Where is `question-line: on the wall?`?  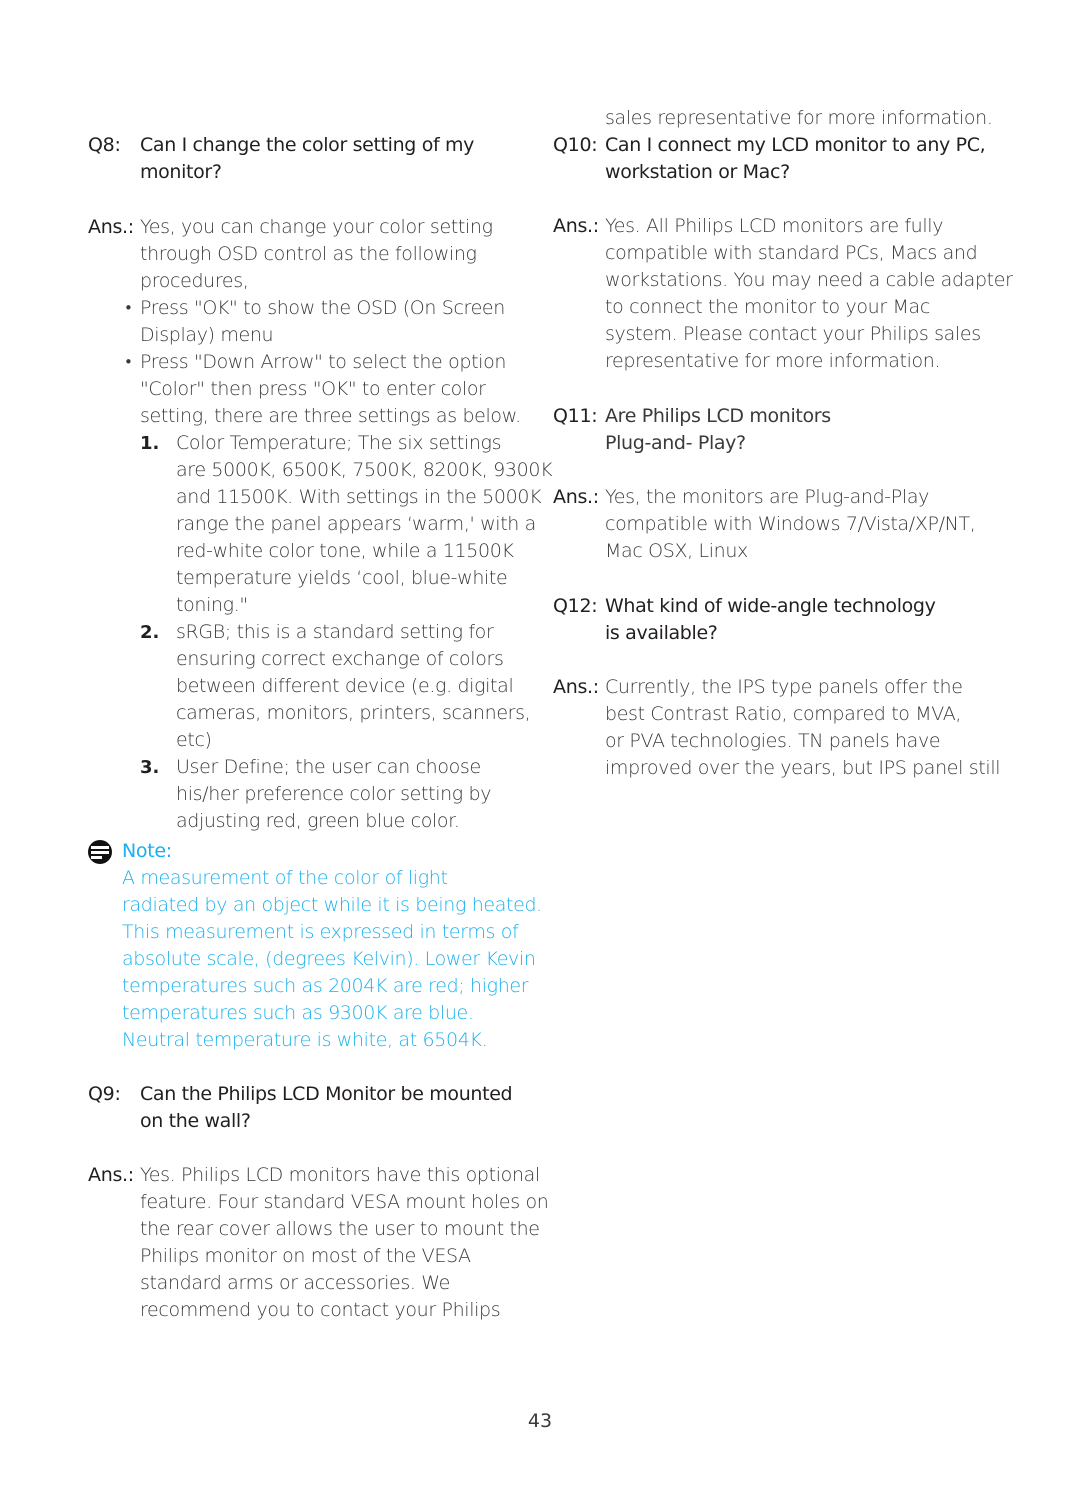
question-line: on the wall? is located at coordinates (195, 1121).